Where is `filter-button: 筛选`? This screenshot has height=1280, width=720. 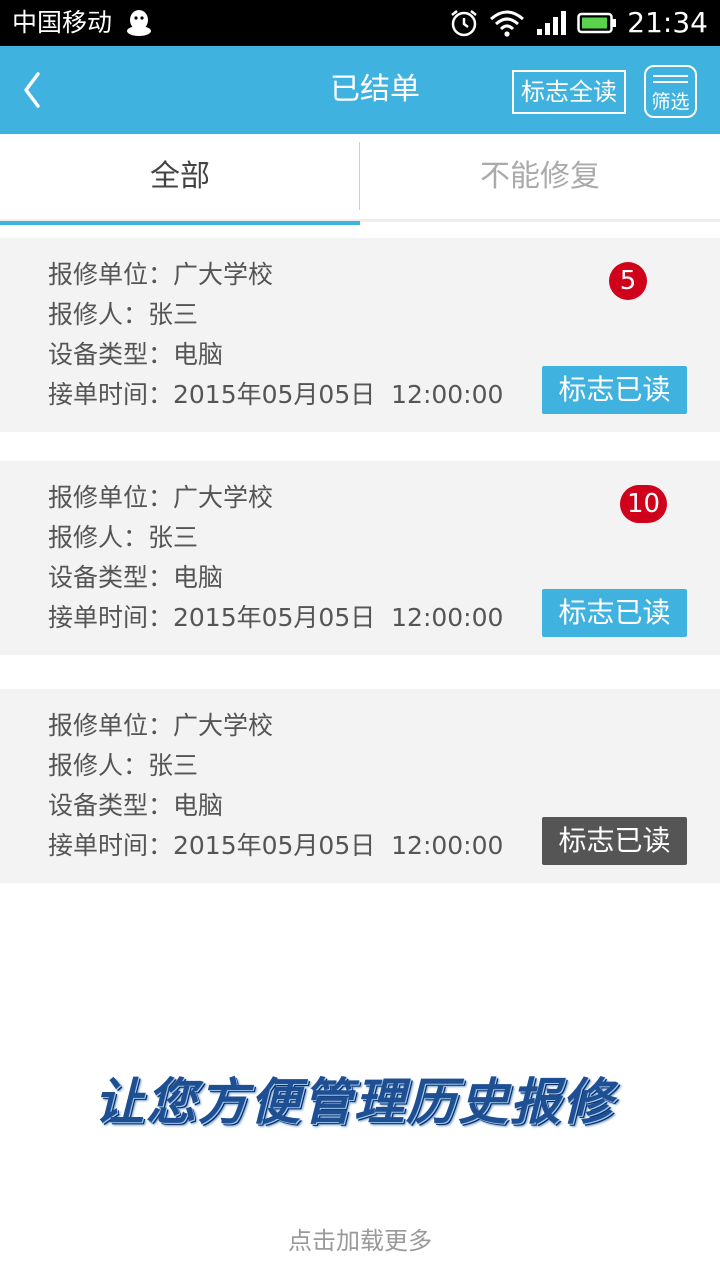
filter-button: 筛选 is located at coordinates (670, 91).